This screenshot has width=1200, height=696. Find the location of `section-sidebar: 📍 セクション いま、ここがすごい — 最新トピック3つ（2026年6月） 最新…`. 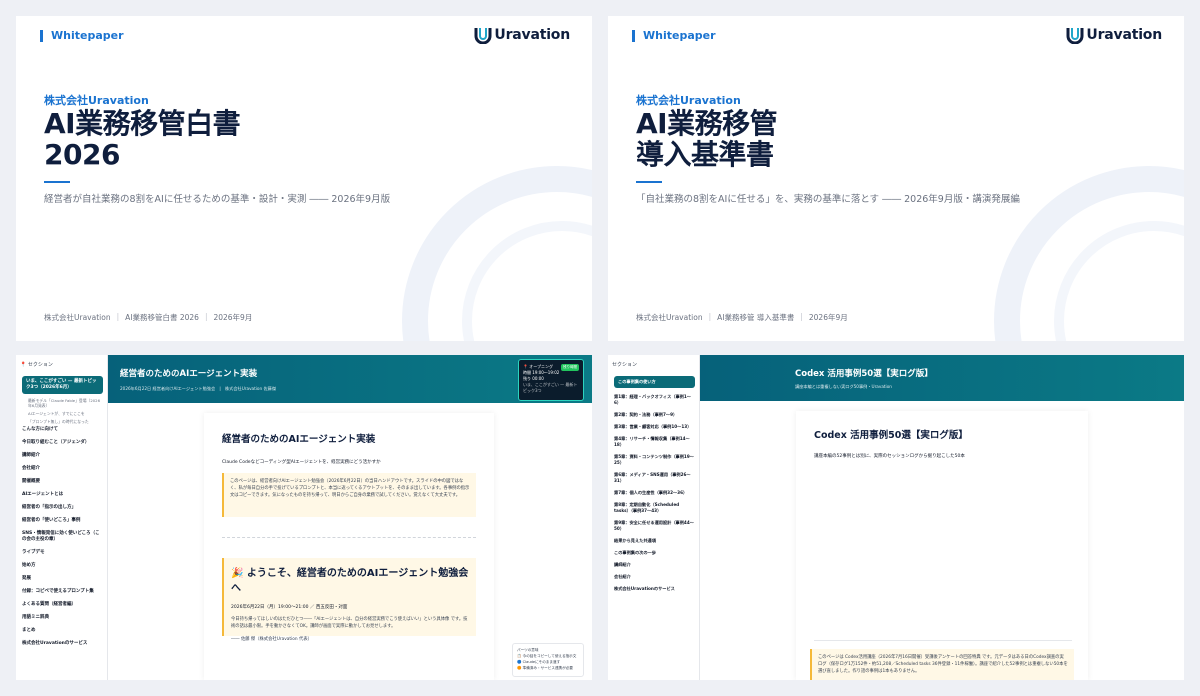

section-sidebar: 📍 セクション いま、ここがすごい — 最新トピック3つ（2026年6月） 最新… is located at coordinates (62, 517).